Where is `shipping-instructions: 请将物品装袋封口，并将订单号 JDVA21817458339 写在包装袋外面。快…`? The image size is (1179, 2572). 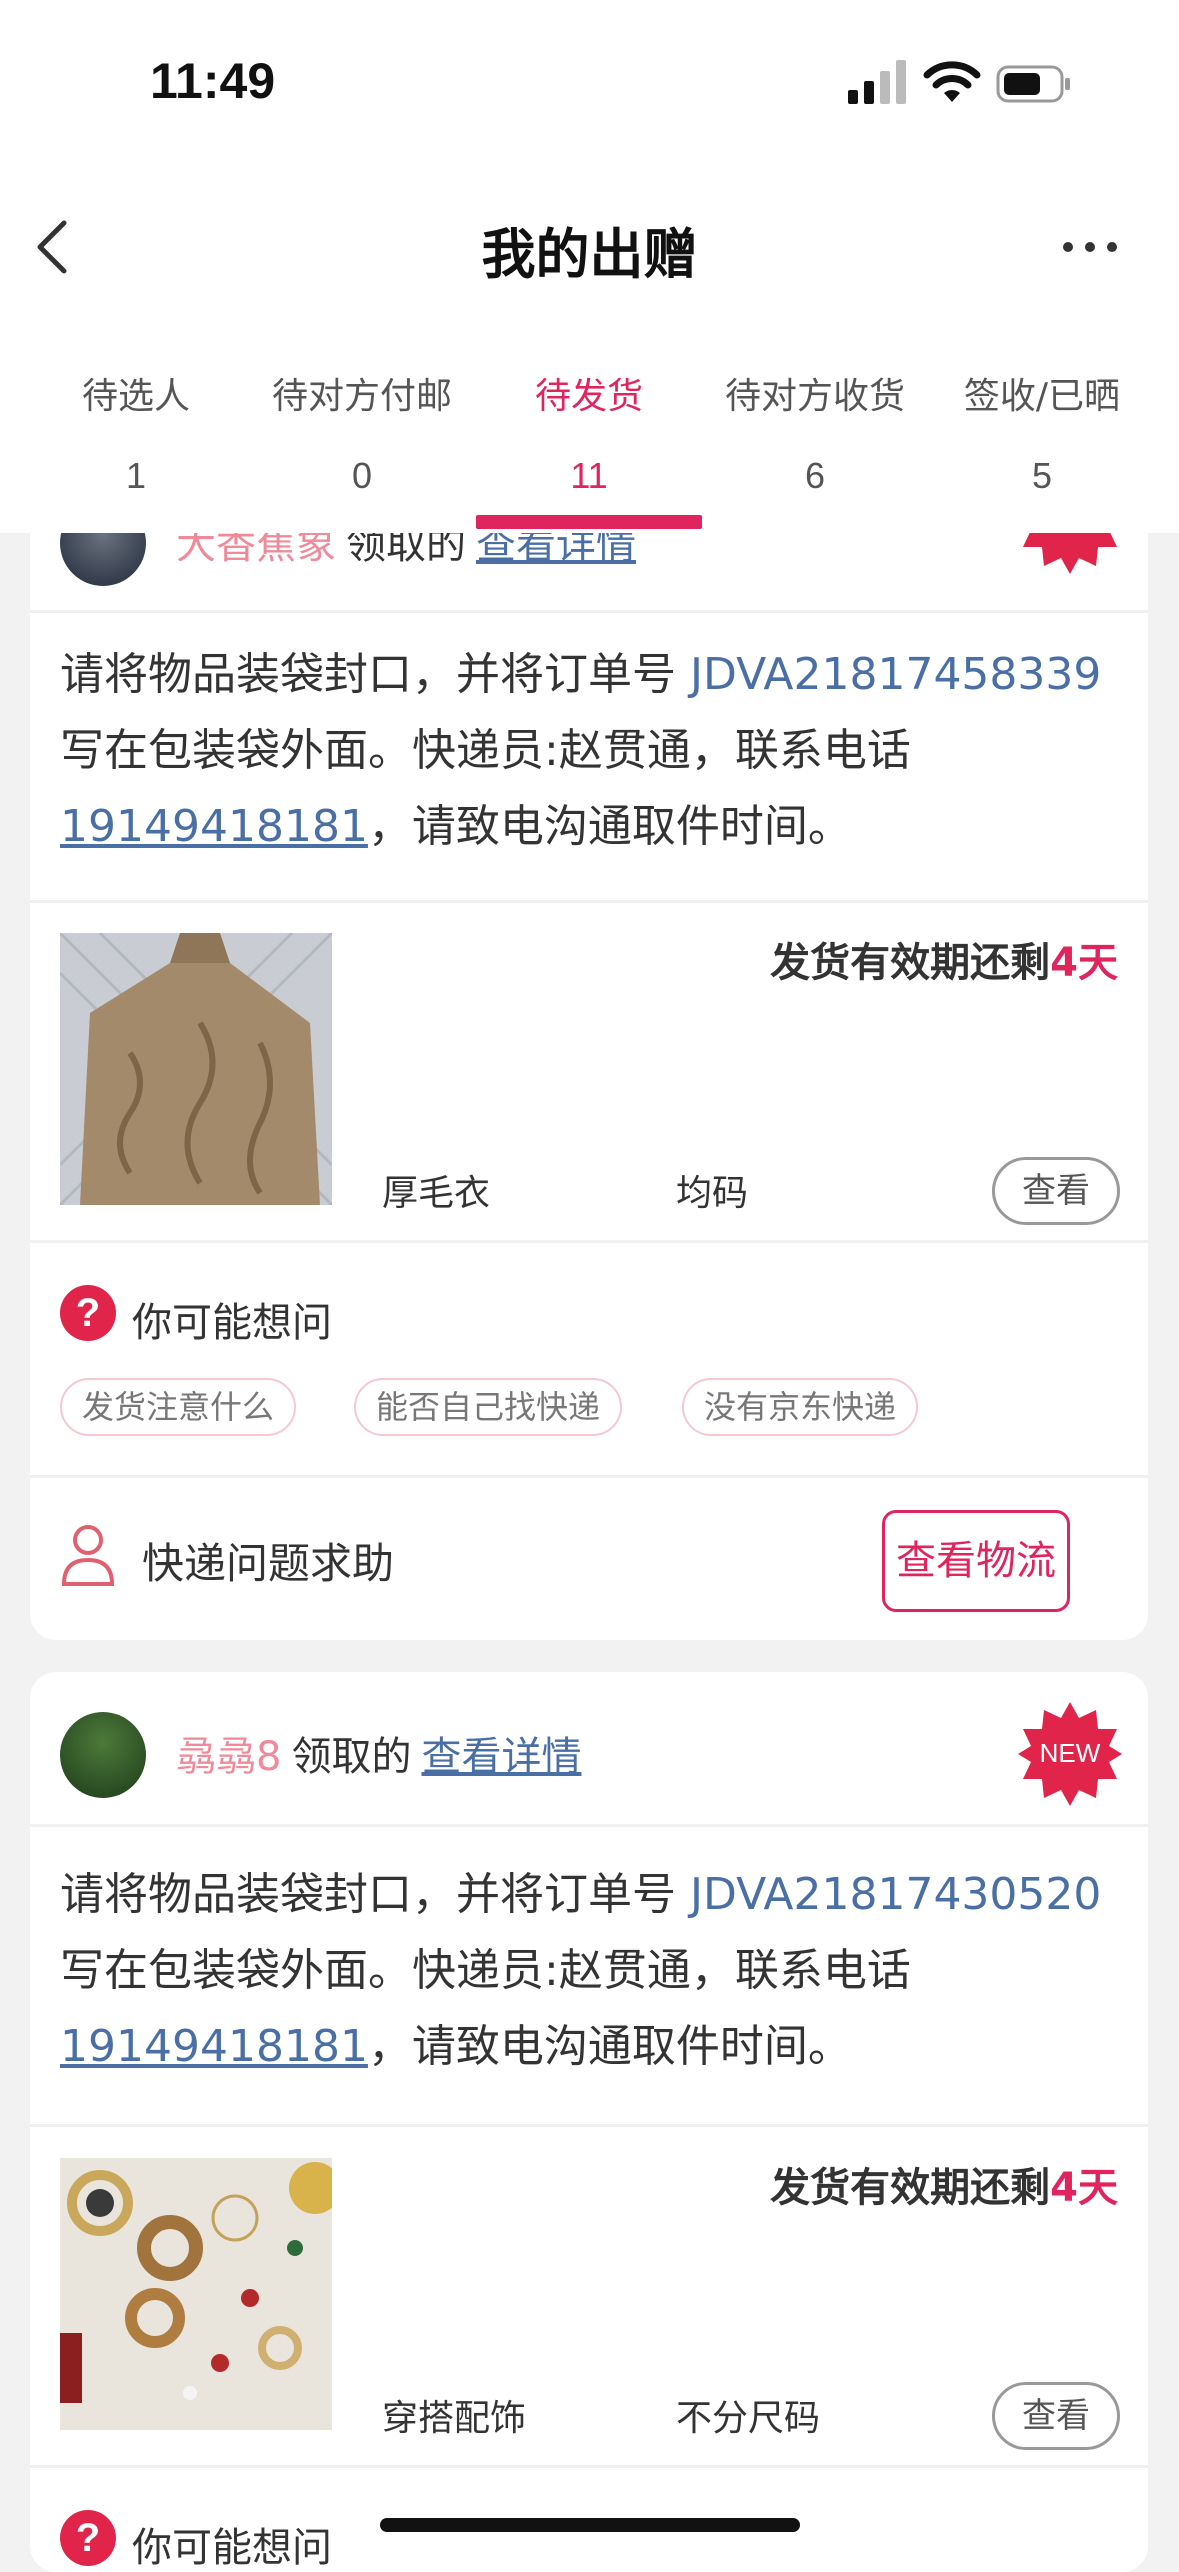
shipping-instructions: 请将物品装袋封口，并将订单号 JDVA21817458339 写在包装袋外面。快… is located at coordinates (590, 751).